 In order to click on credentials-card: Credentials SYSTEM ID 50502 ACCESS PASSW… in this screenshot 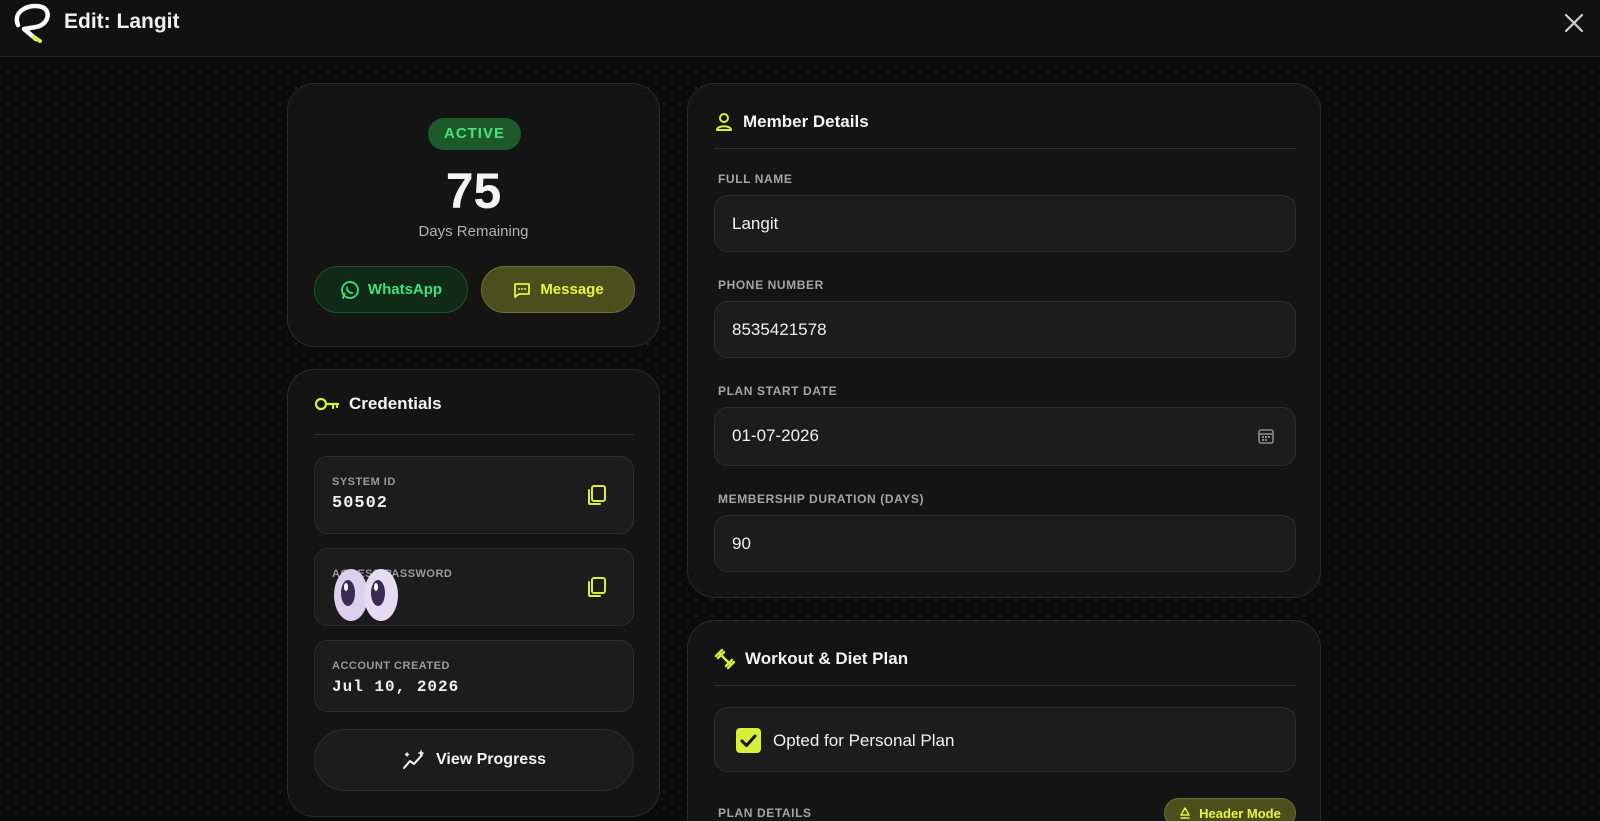, I will do `click(473, 593)`.